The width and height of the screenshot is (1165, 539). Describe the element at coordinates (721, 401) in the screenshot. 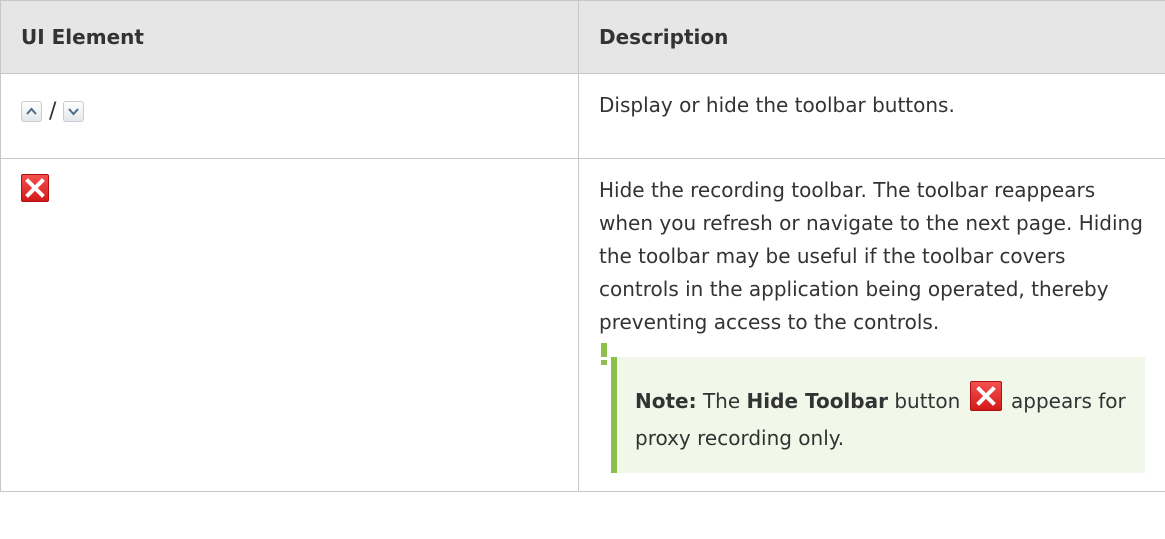

I see `note-text-before: The` at that location.